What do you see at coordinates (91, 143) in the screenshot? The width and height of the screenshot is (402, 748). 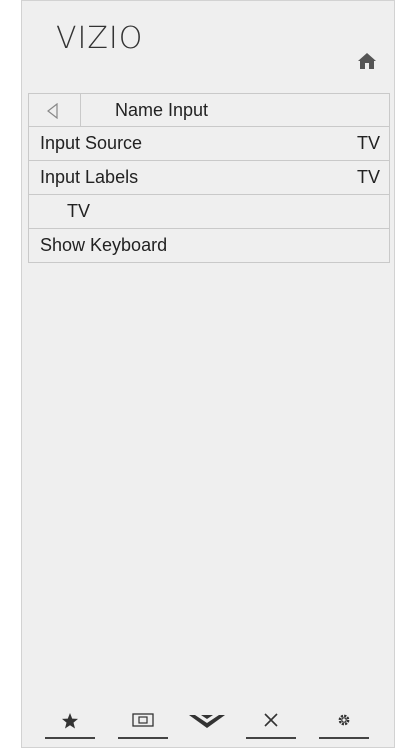 I see `menu-item-label: Input Source` at bounding box center [91, 143].